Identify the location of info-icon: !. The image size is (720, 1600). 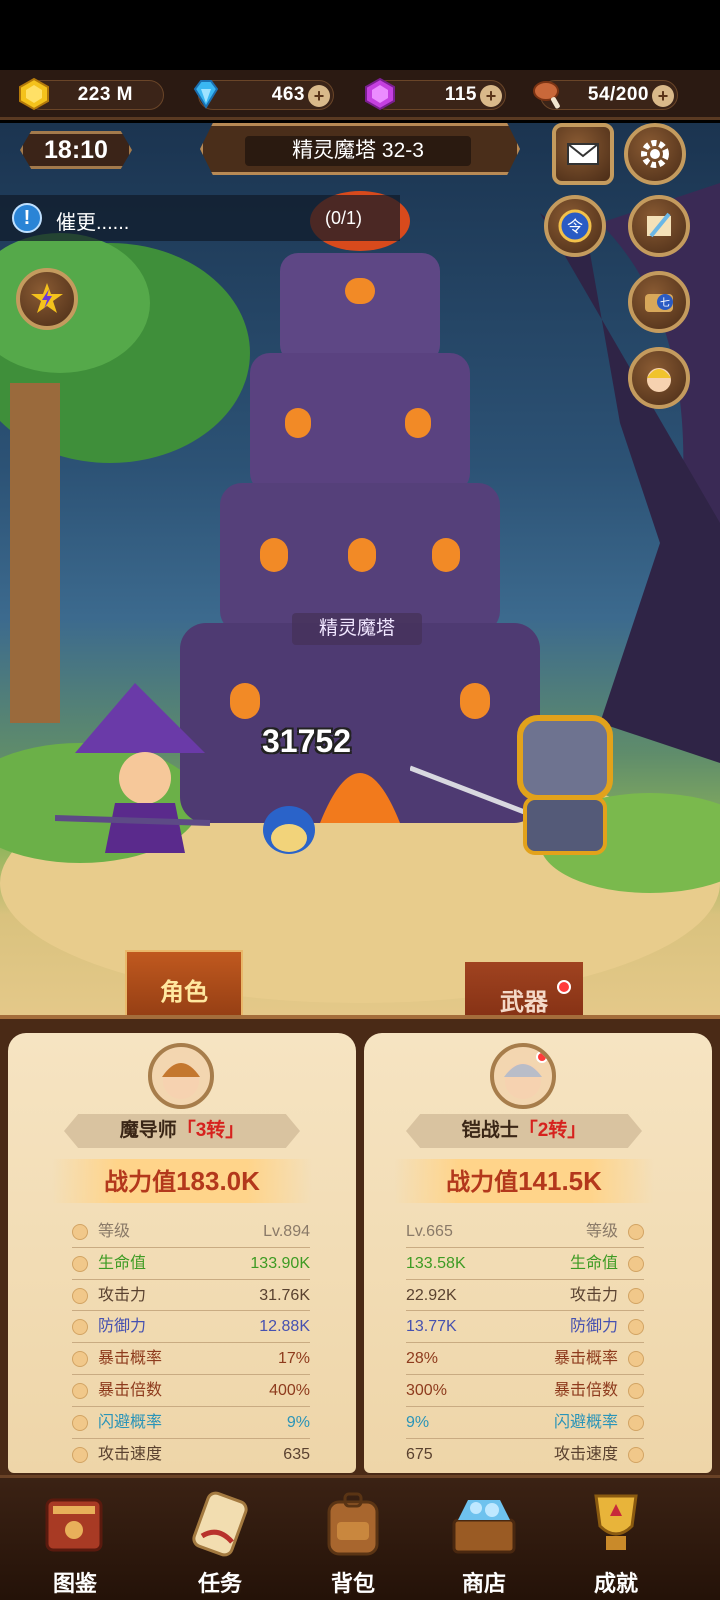
(27, 218).